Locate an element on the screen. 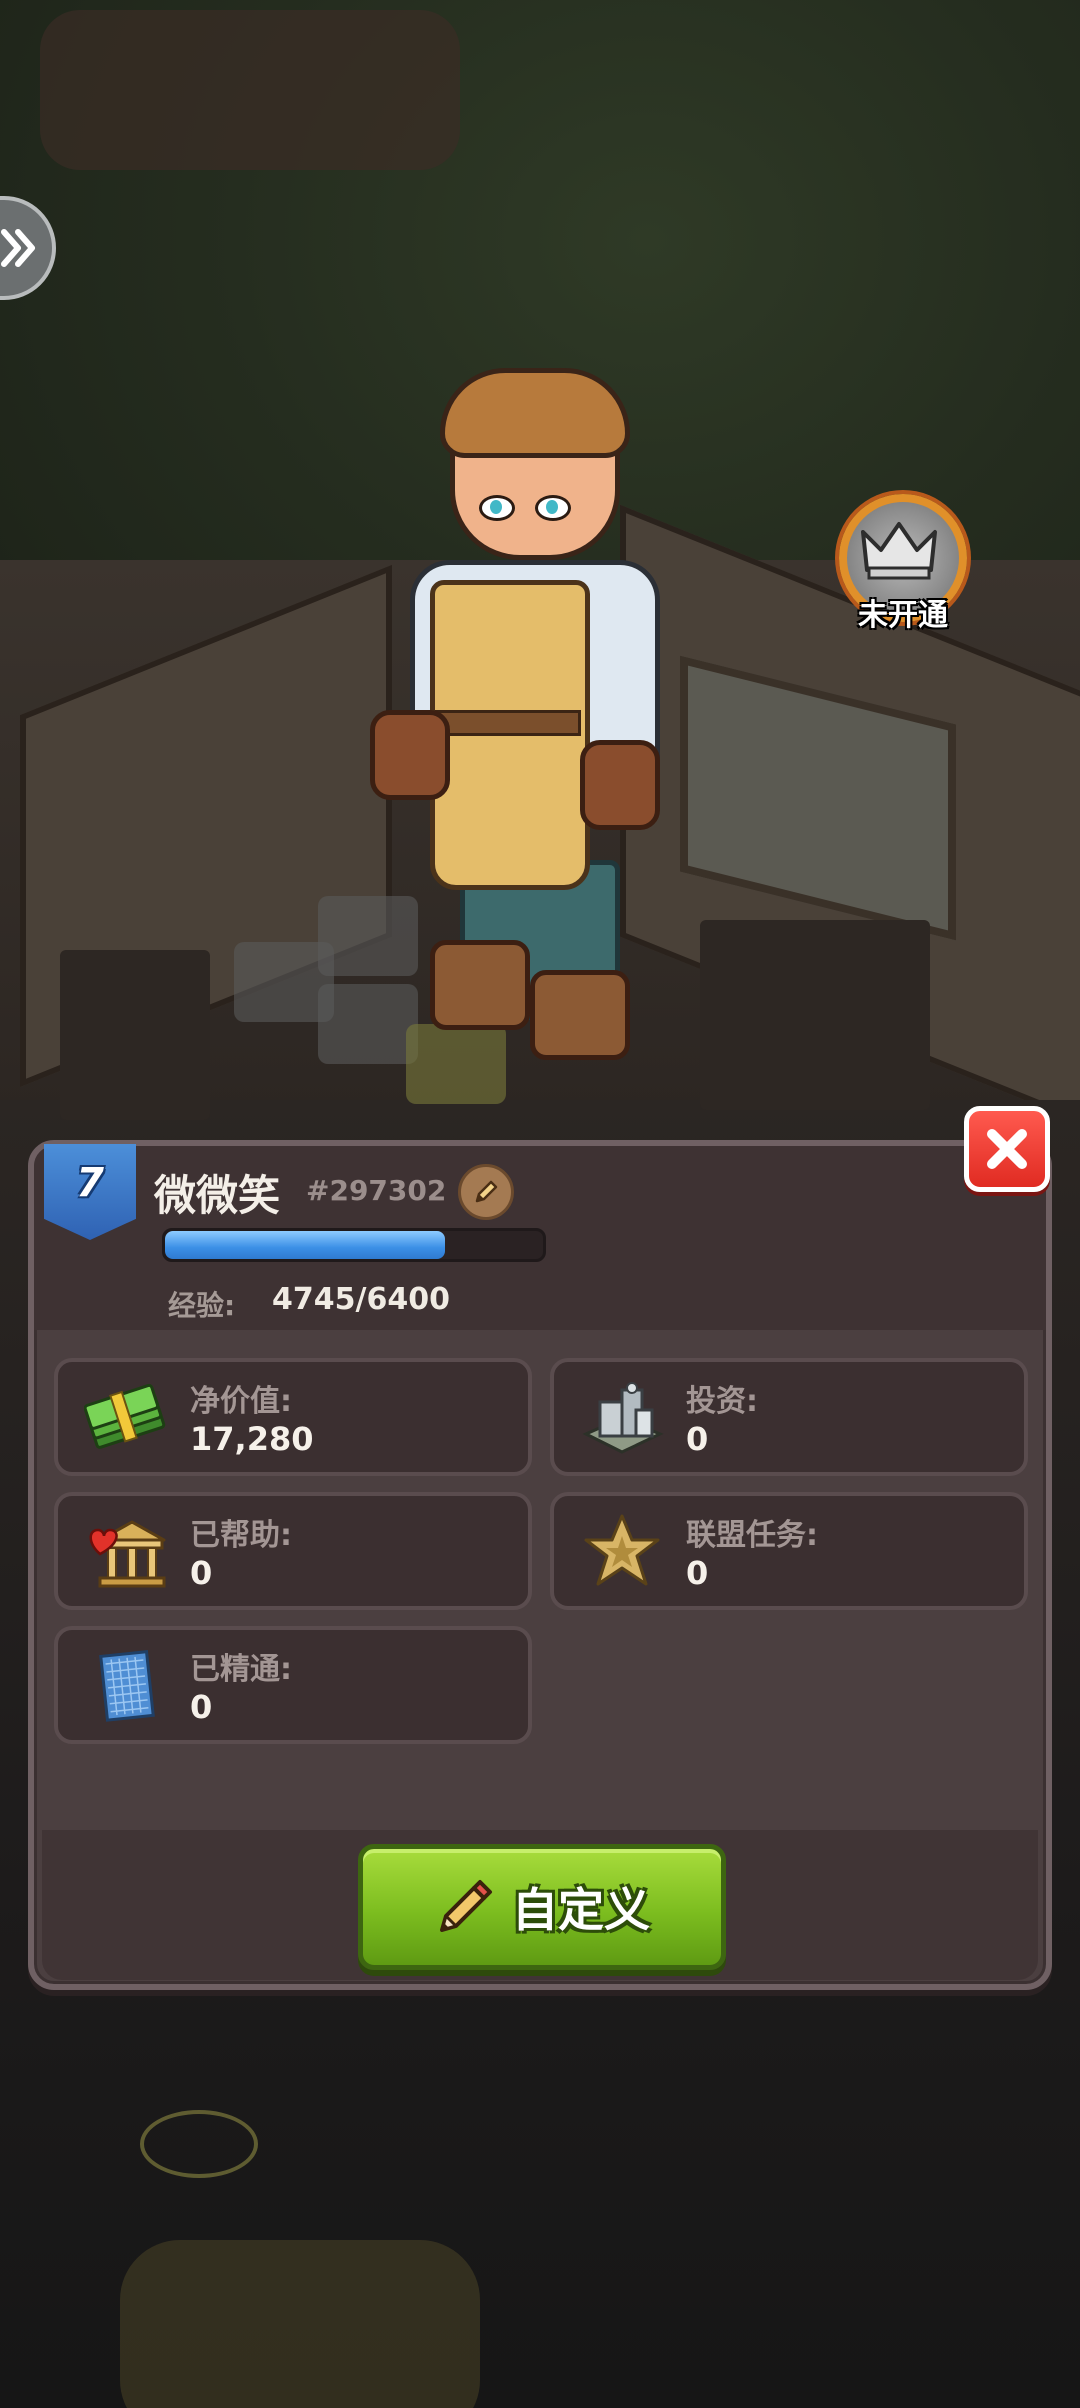 This screenshot has height=2408, width=1080. net-worth-value: 17,280 is located at coordinates (252, 1439).